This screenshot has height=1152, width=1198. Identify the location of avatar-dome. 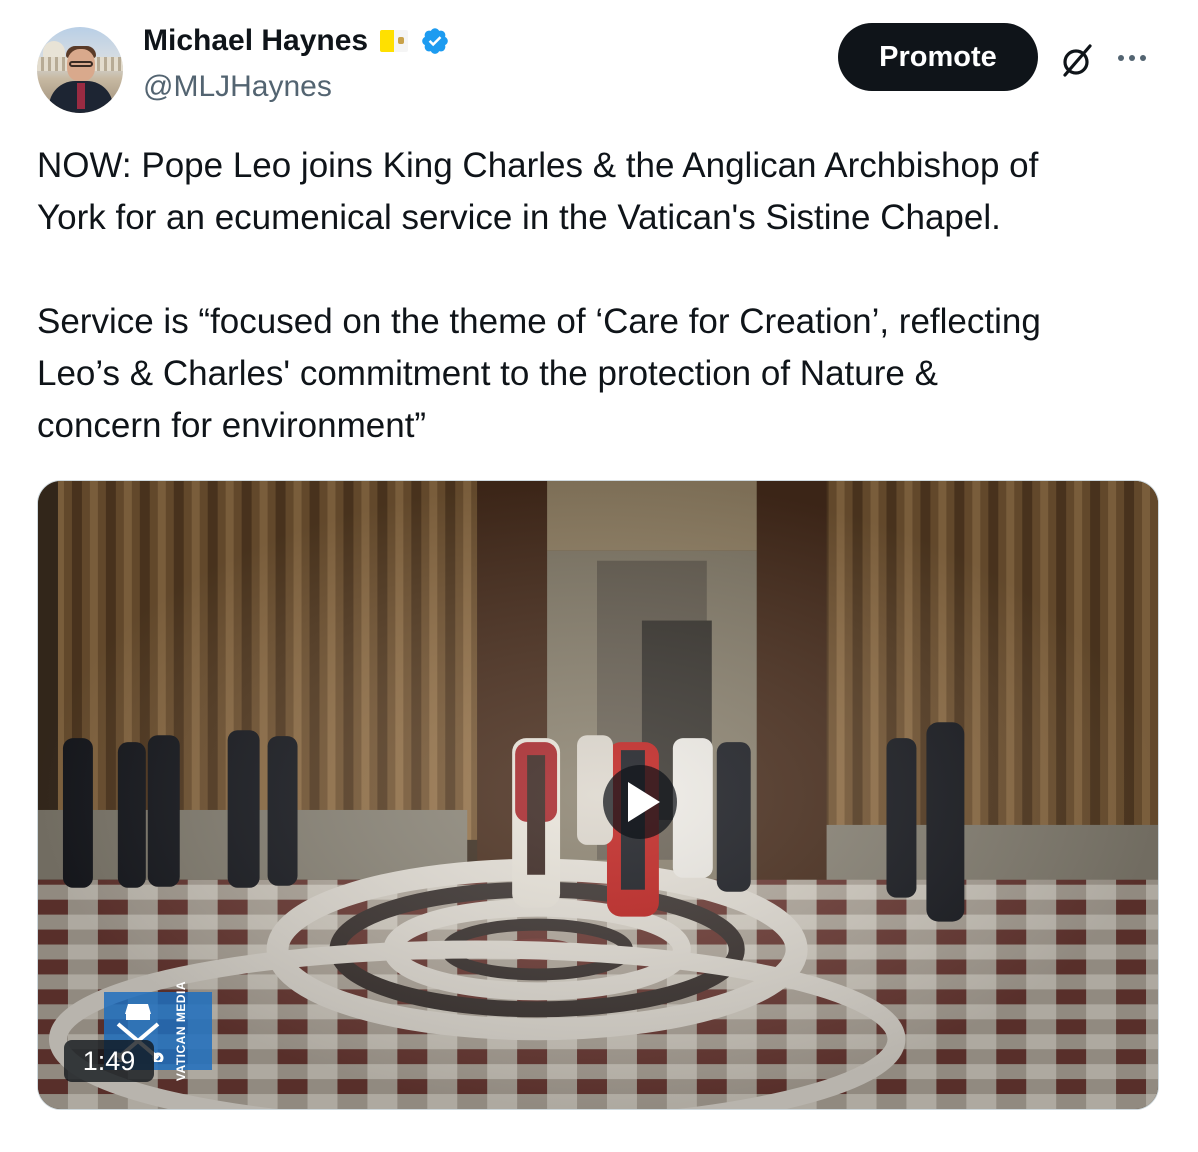
(54, 49).